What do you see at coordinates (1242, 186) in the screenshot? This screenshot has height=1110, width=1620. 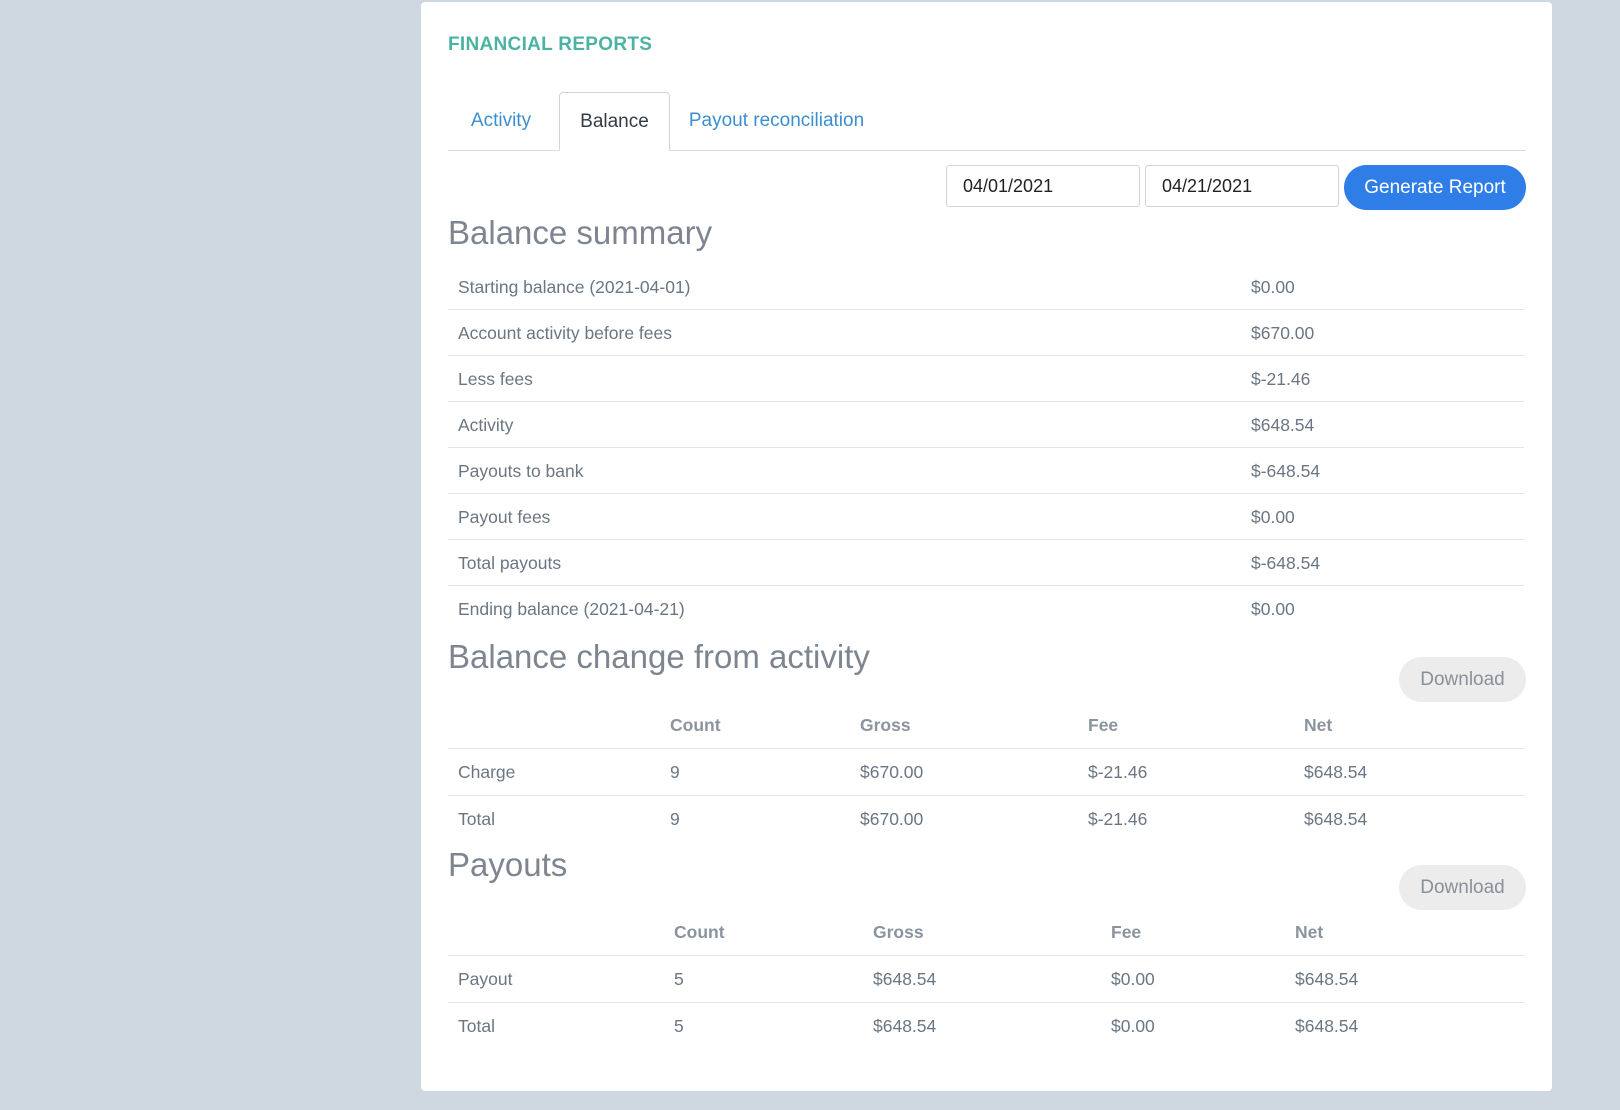 I see `end-date-input` at bounding box center [1242, 186].